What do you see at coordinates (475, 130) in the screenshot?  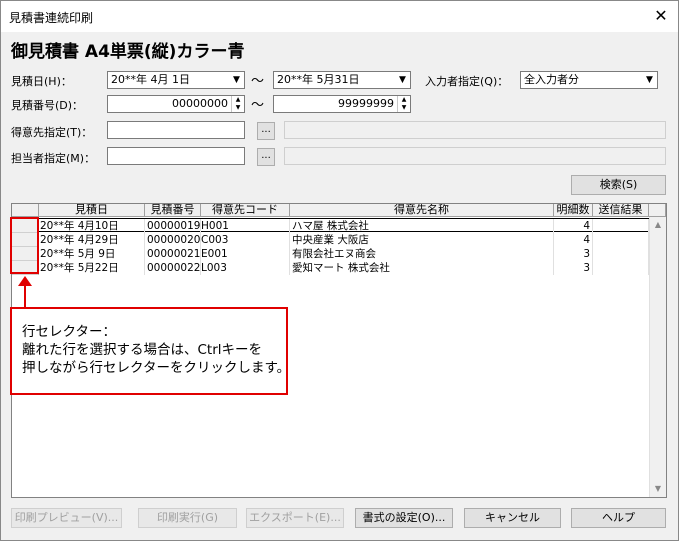 I see `customer-name-display` at bounding box center [475, 130].